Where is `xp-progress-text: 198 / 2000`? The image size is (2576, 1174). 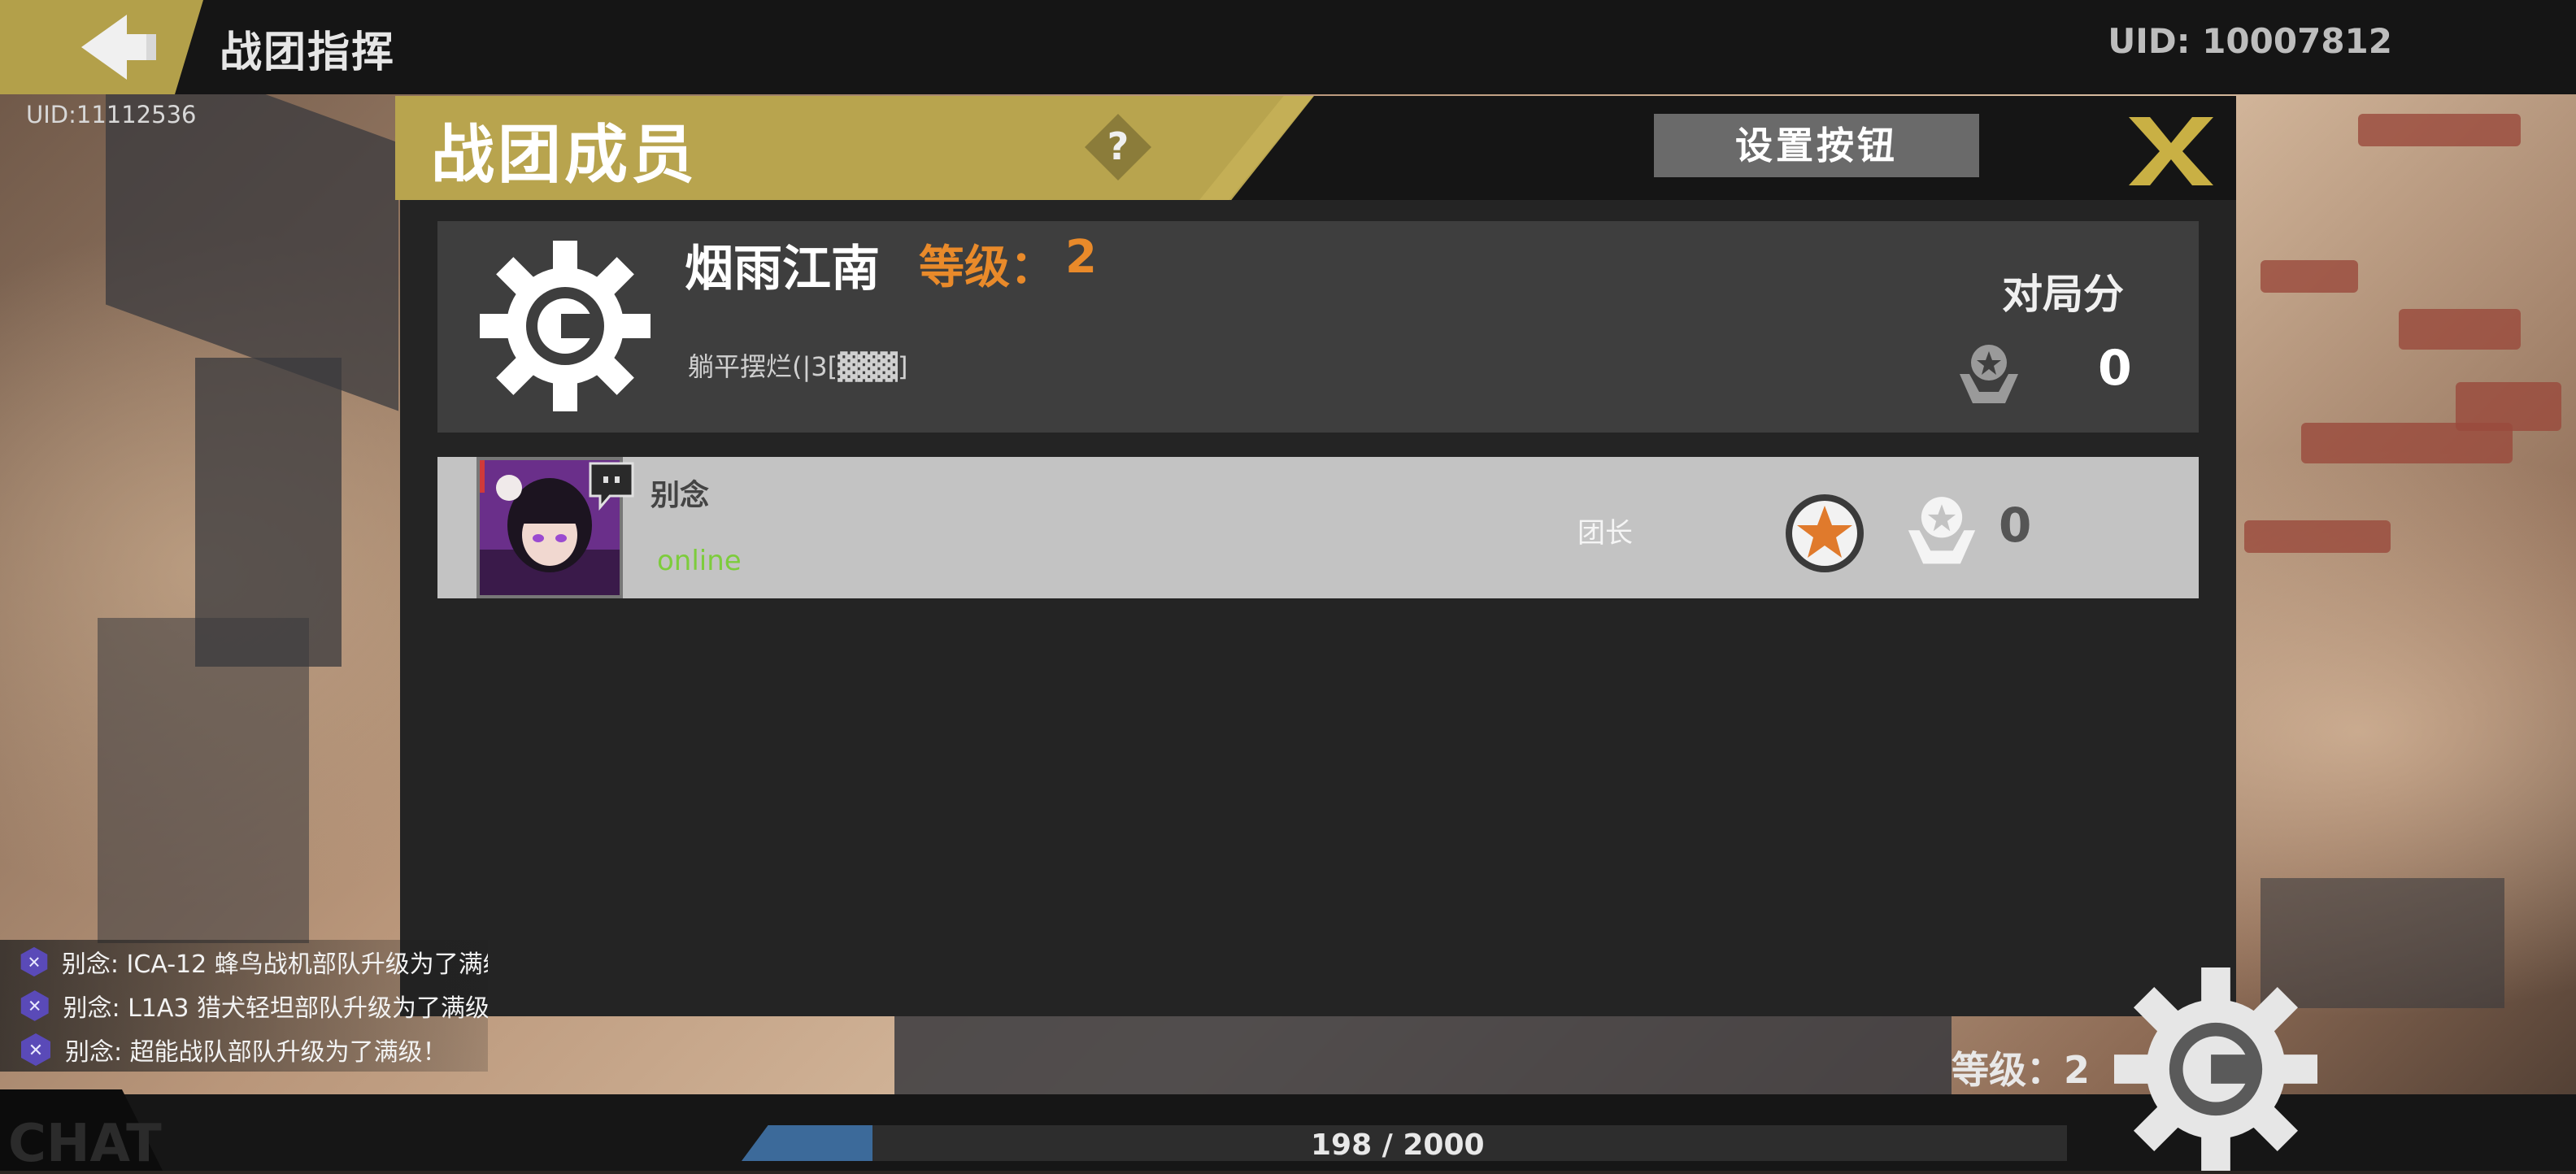 xp-progress-text: 198 / 2000 is located at coordinates (1398, 1145).